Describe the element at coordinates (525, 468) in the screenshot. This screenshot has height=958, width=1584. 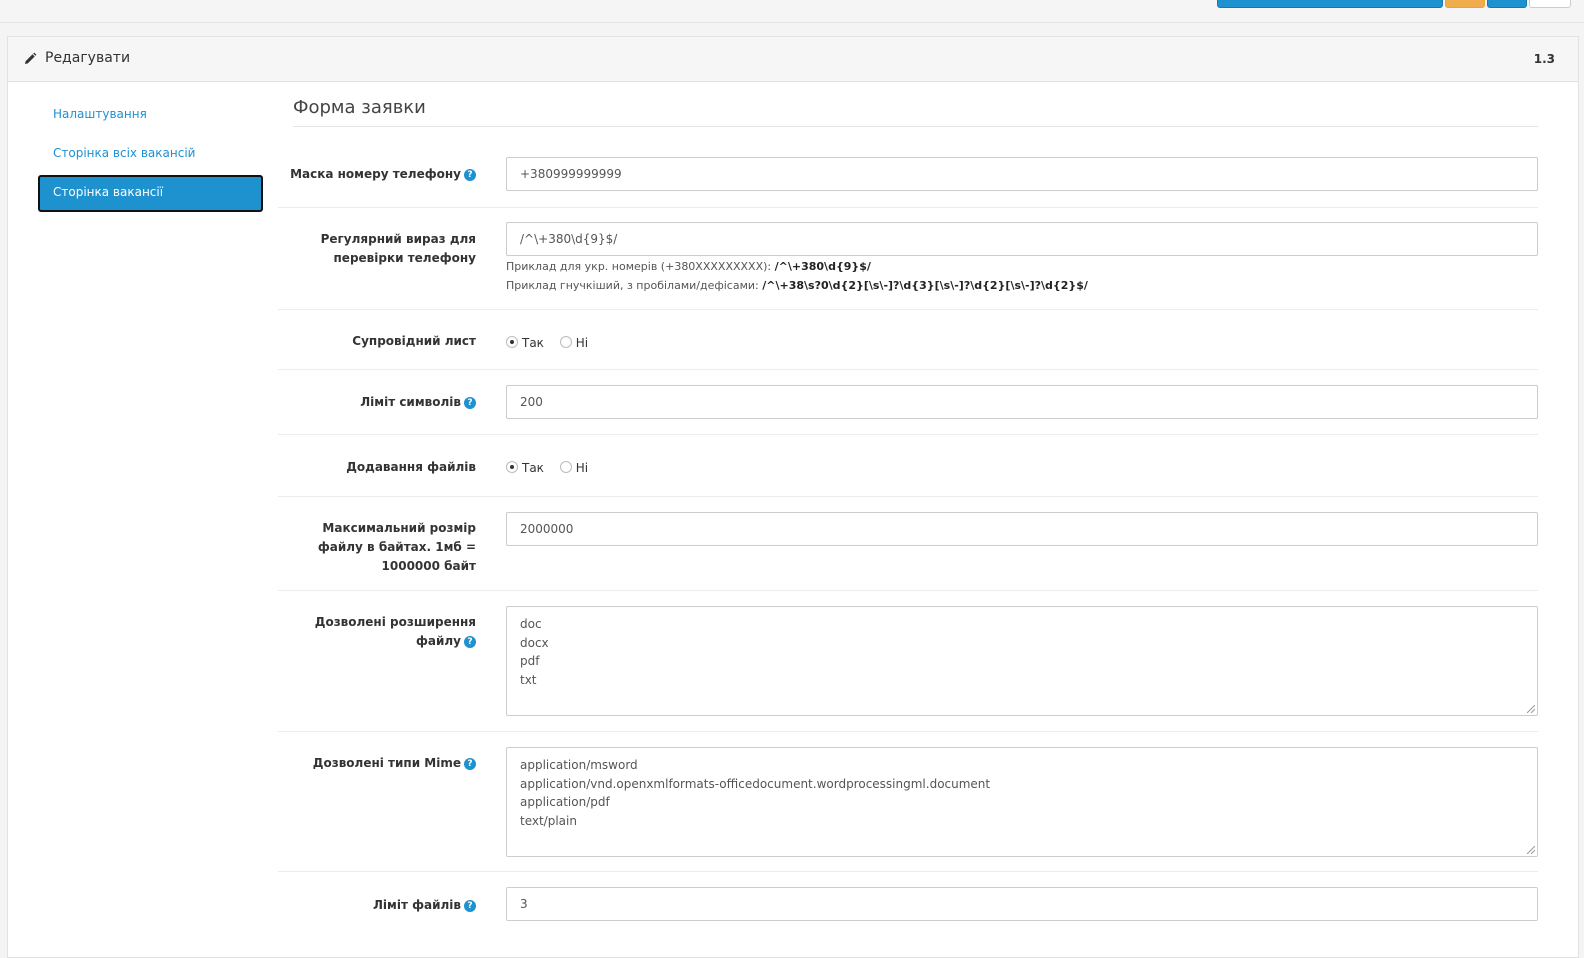
I see `file-upload-yes-radio: Так` at that location.